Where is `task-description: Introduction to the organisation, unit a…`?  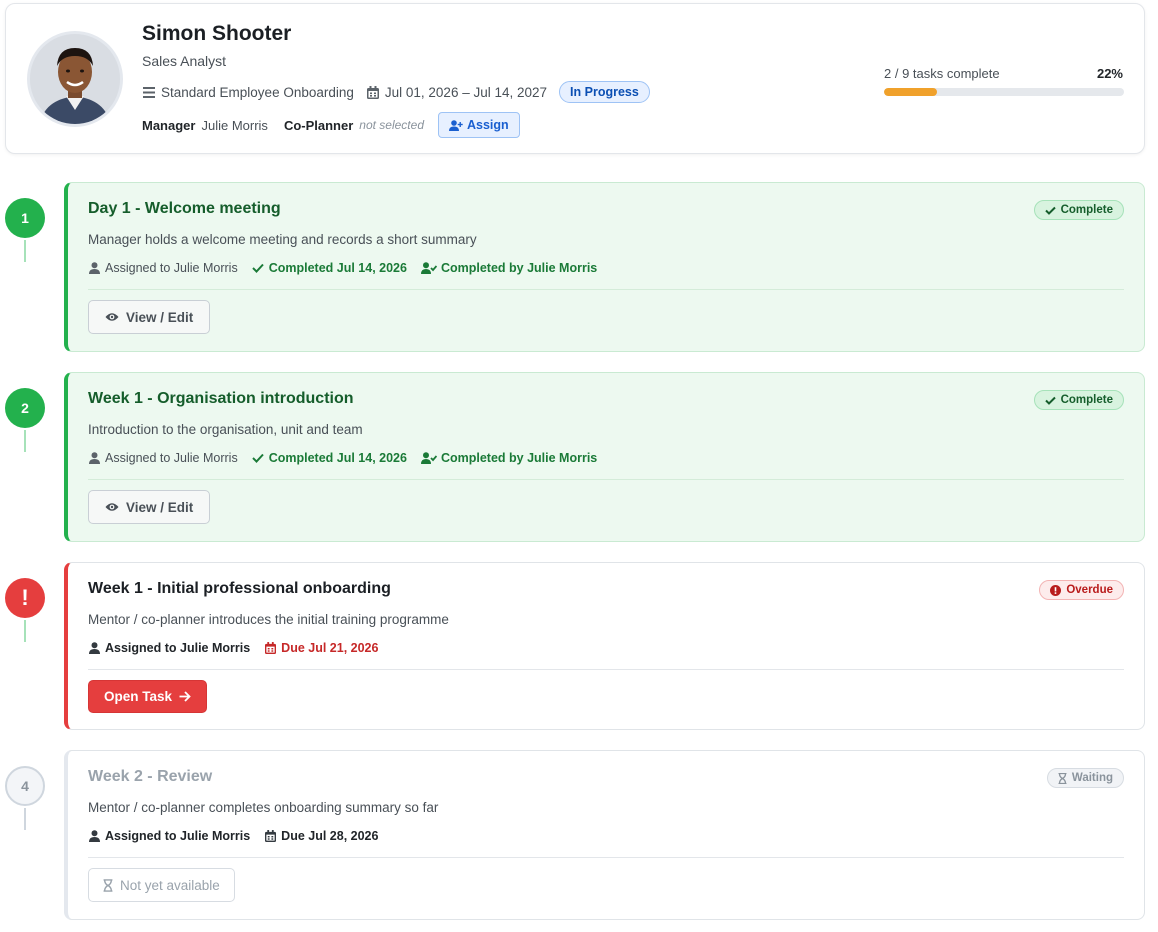 task-description: Introduction to the organisation, unit a… is located at coordinates (225, 429).